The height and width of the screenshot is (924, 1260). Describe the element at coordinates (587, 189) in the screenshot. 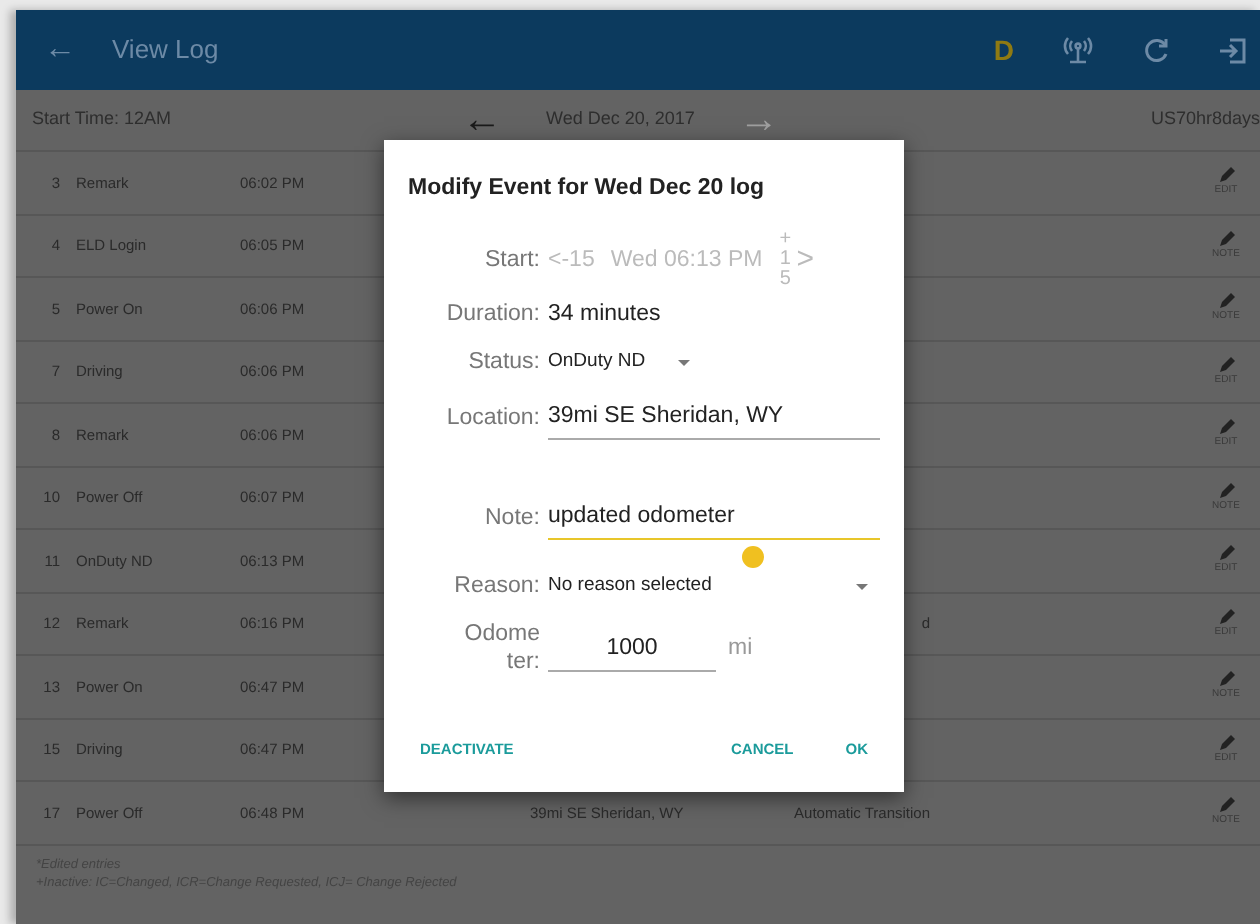

I see `dialog-title: Modify Event for Wed Dec 20 log` at that location.